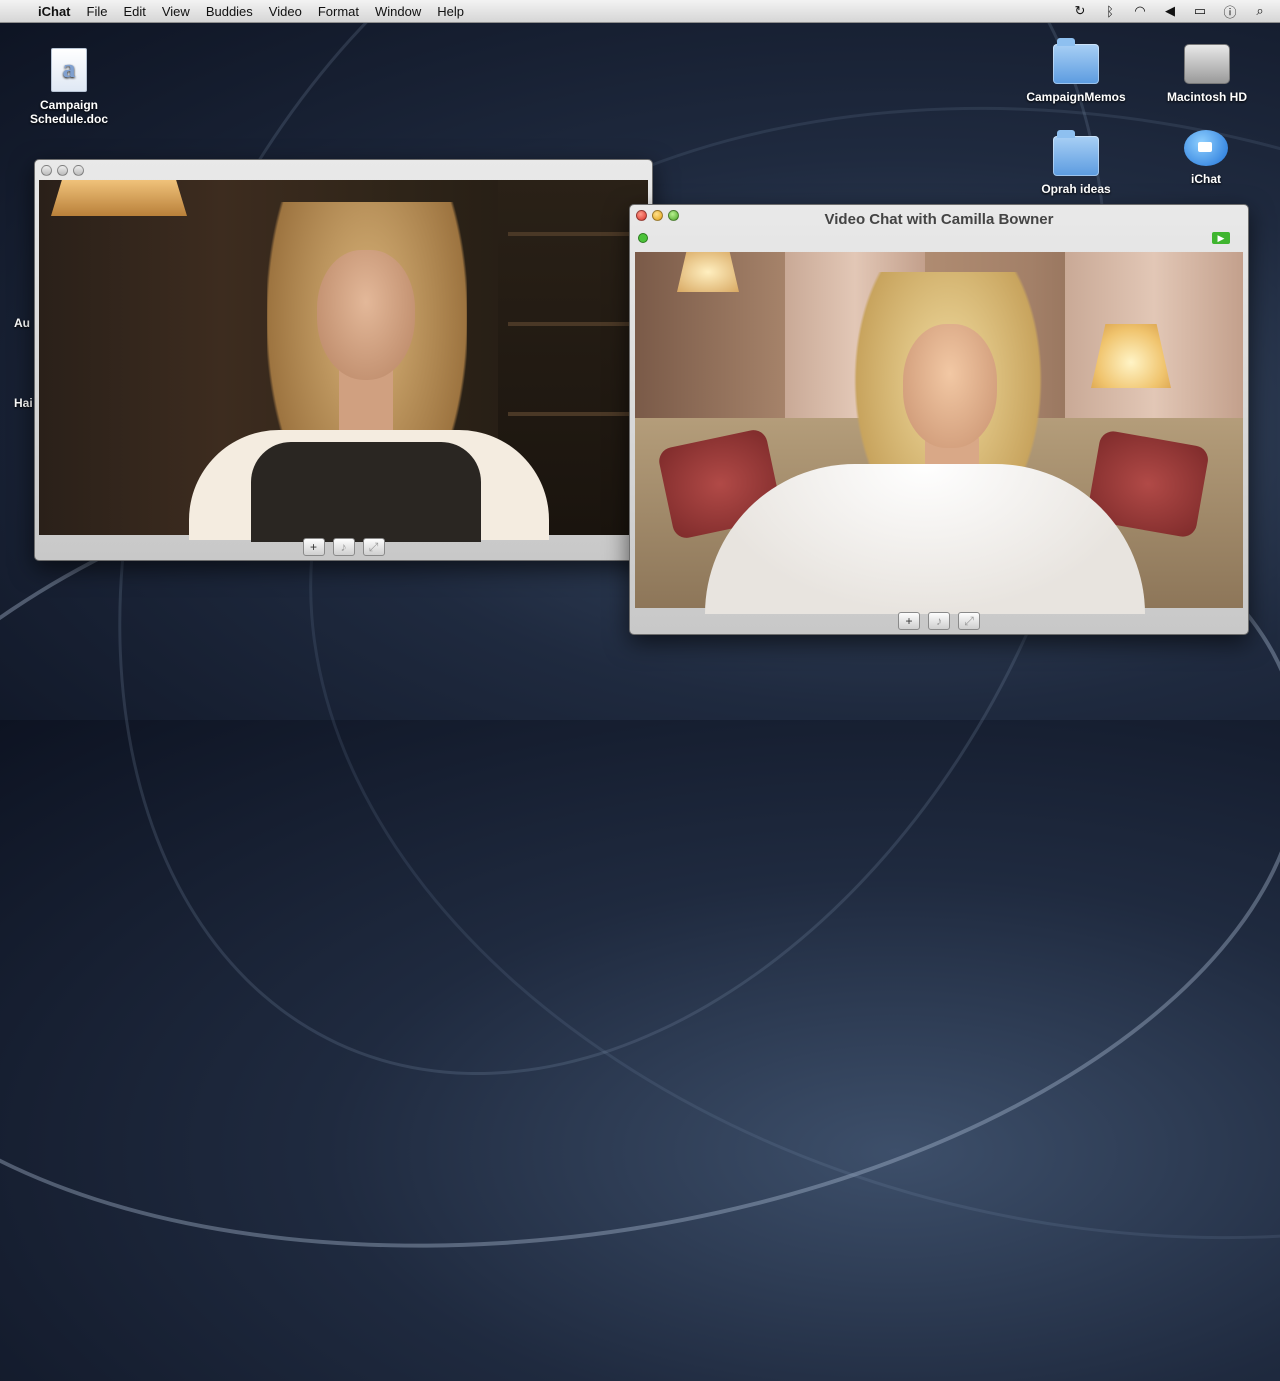 This screenshot has width=1280, height=1381. I want to click on minimize-button, so click(62, 170).